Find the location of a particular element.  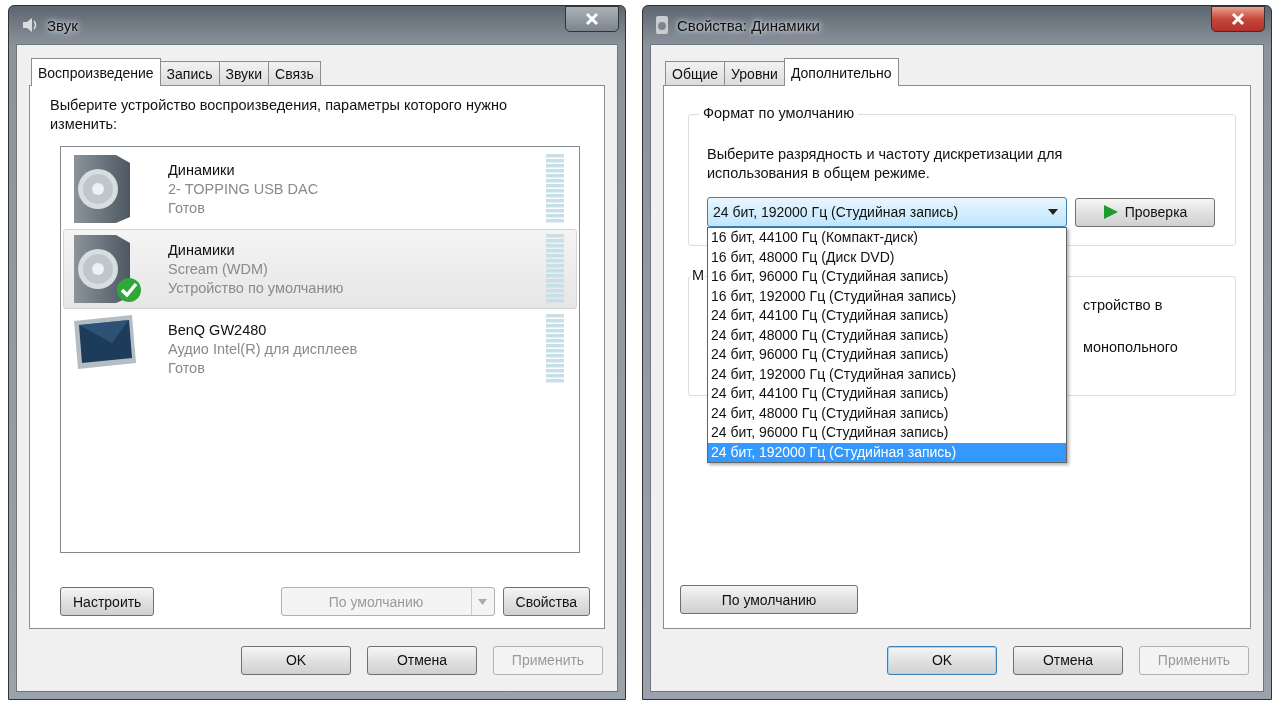

play-icon is located at coordinates (1110, 212).